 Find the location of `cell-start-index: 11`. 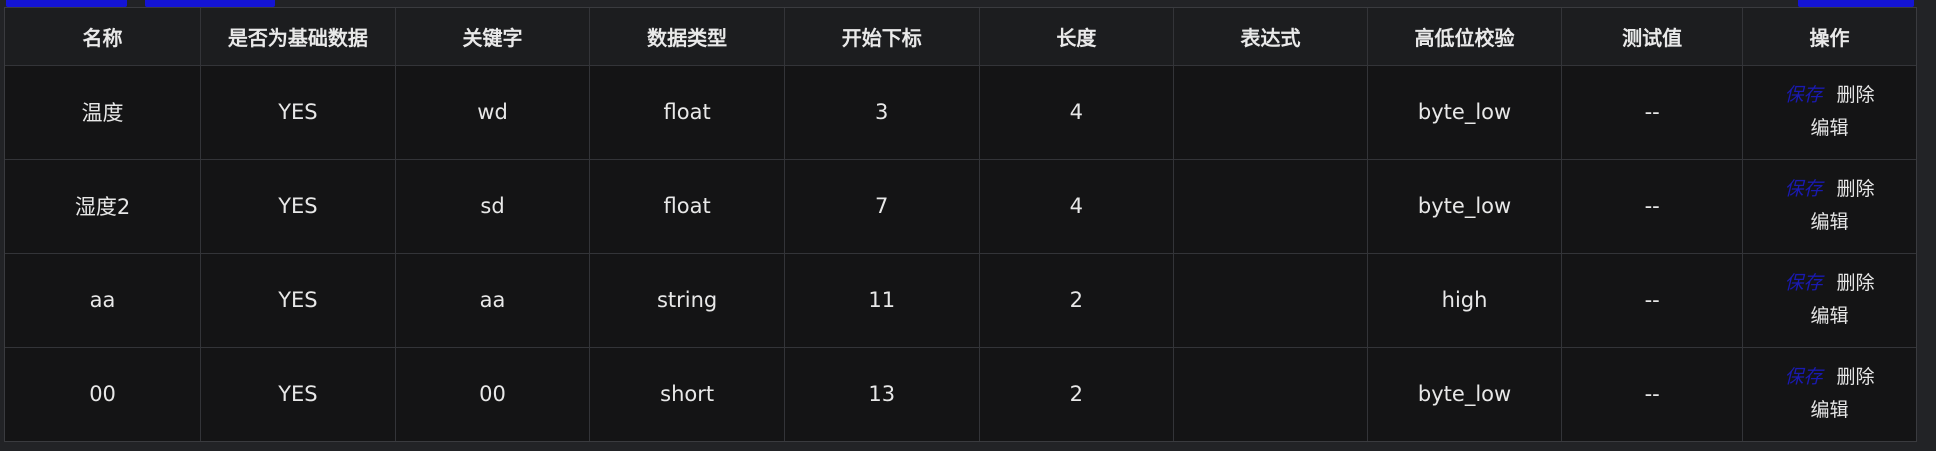

cell-start-index: 11 is located at coordinates (882, 300).